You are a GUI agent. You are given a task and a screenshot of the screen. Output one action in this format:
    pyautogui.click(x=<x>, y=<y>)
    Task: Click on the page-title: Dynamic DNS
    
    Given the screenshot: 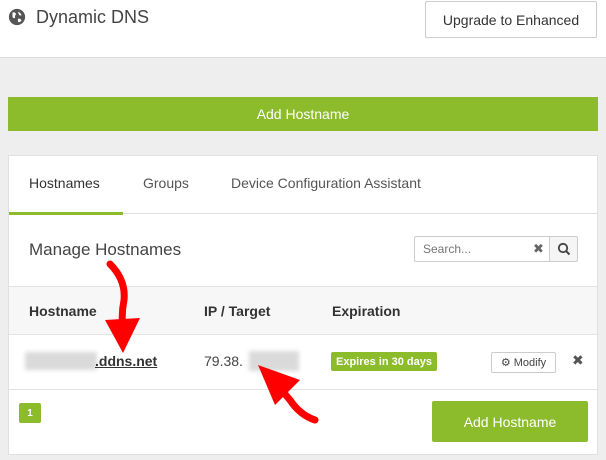 What is the action you would take?
    pyautogui.click(x=93, y=17)
    